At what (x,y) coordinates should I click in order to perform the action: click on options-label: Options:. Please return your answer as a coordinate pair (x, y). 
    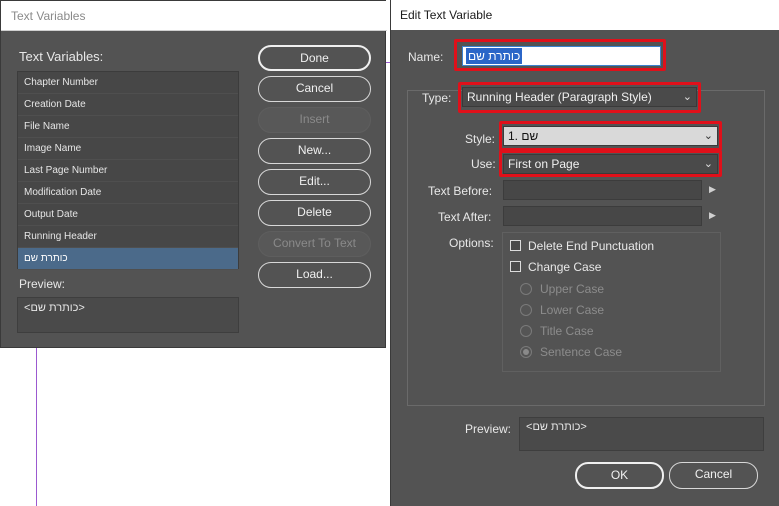
    Looking at the image, I should click on (471, 243).